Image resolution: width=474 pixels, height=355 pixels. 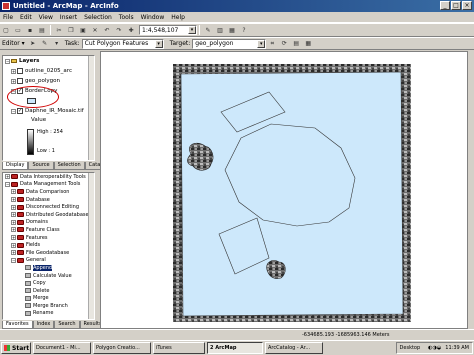 What do you see at coordinates (59, 30) in the screenshot?
I see `cut-icon: ✂` at bounding box center [59, 30].